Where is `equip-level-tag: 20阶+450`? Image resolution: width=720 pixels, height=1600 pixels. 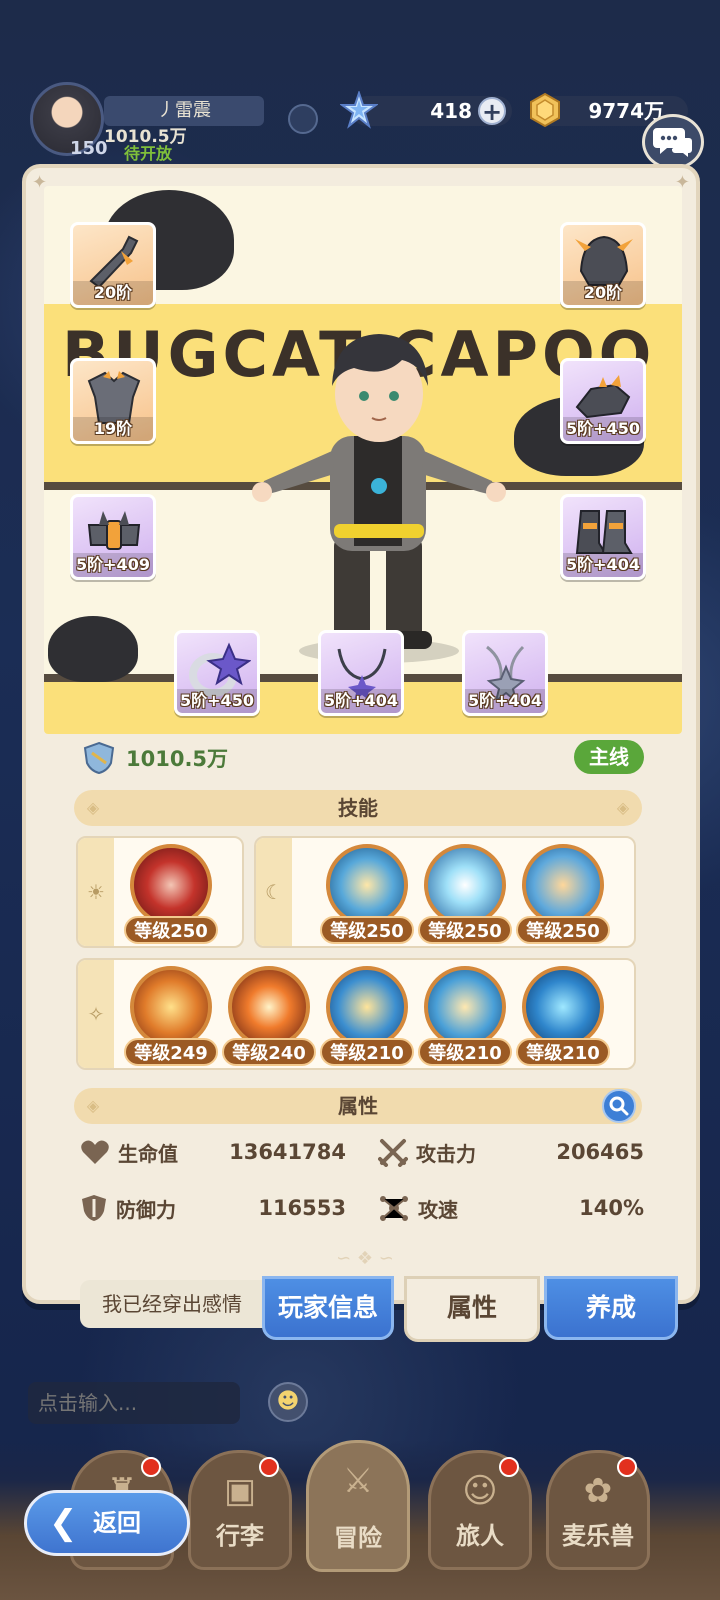 equip-level-tag: 20阶+450 is located at coordinates (113, 293).